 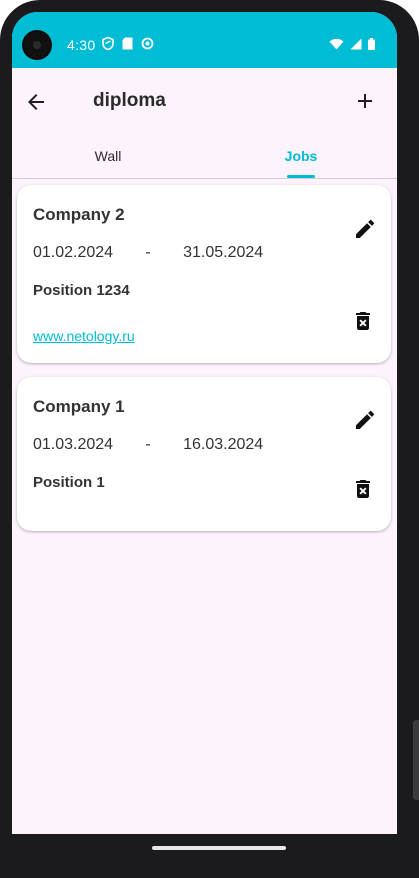 I want to click on signal-icon, so click(x=356, y=44).